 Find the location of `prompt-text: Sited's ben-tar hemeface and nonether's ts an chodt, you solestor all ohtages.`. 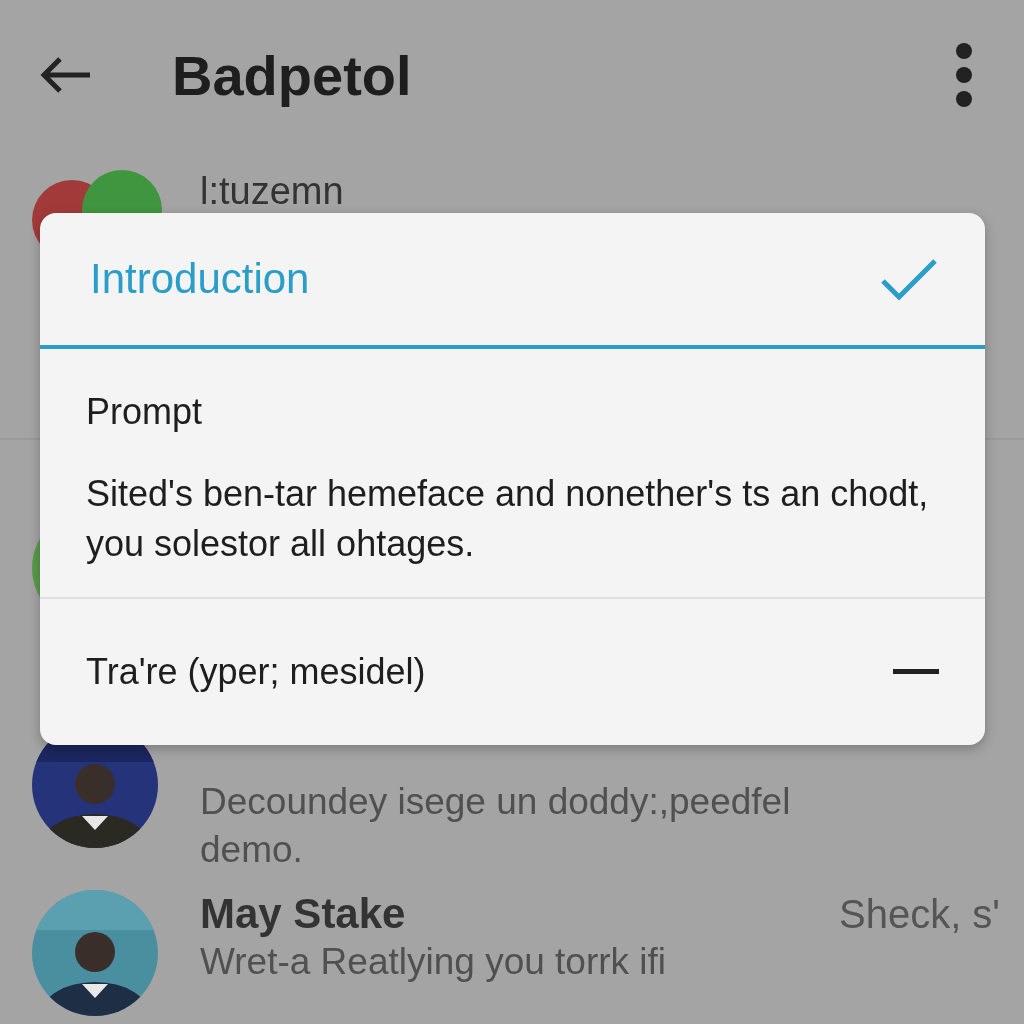

prompt-text: Sited's ben-tar hemeface and nonether's ts an chodt, you solestor all ohtages. is located at coordinates (508, 519).